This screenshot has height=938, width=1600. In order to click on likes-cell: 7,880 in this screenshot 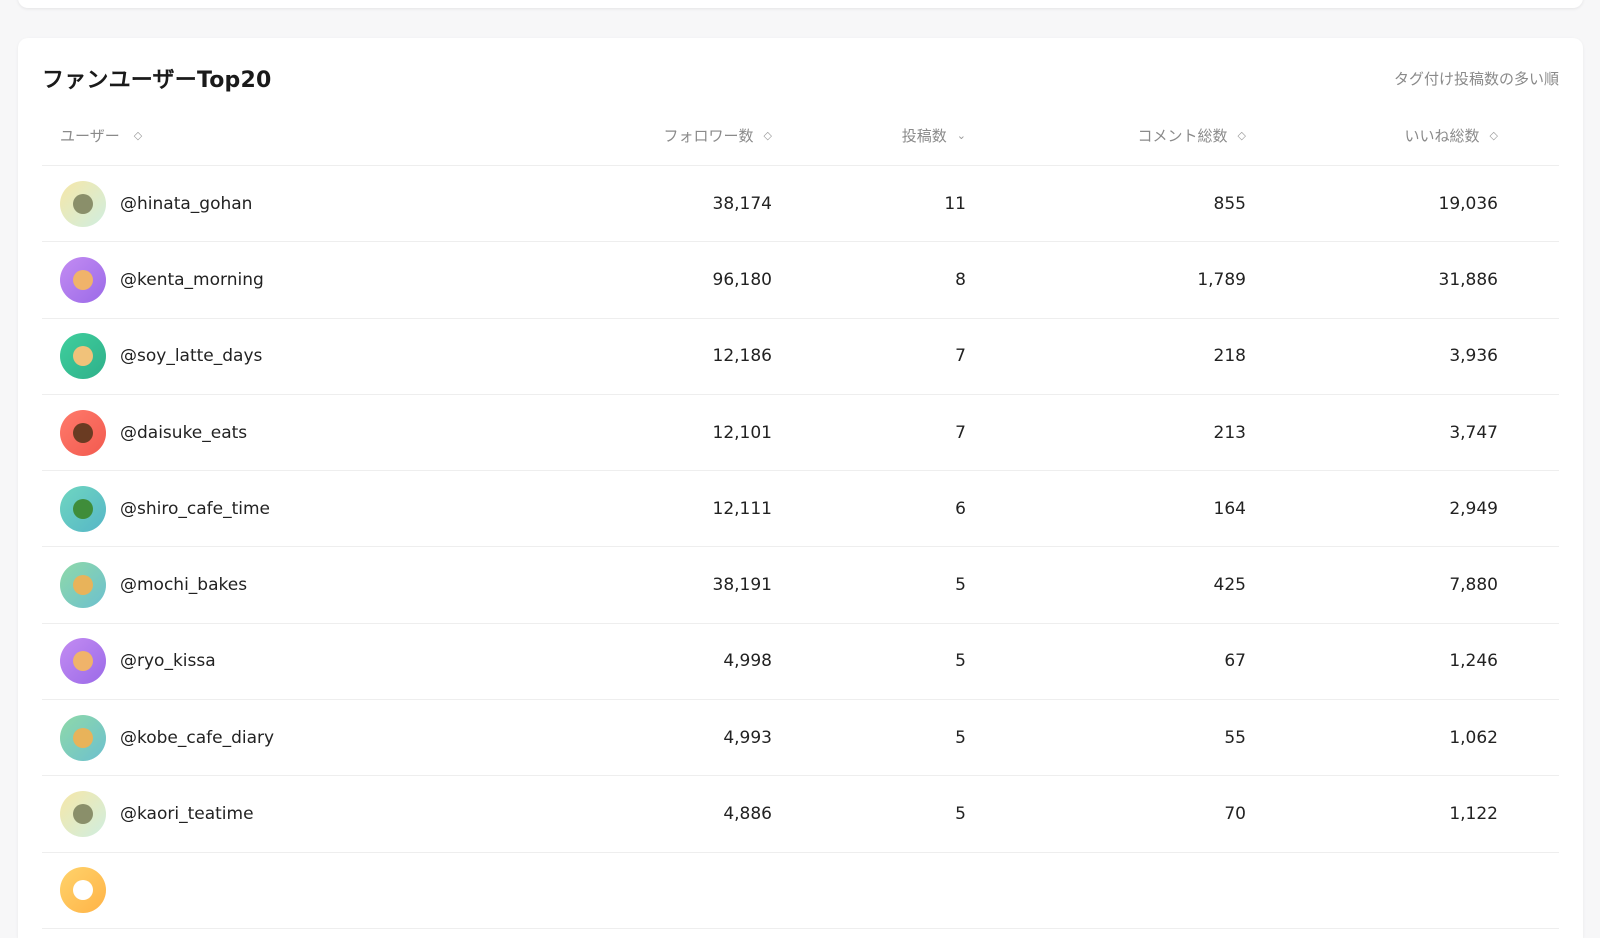, I will do `click(1473, 585)`.